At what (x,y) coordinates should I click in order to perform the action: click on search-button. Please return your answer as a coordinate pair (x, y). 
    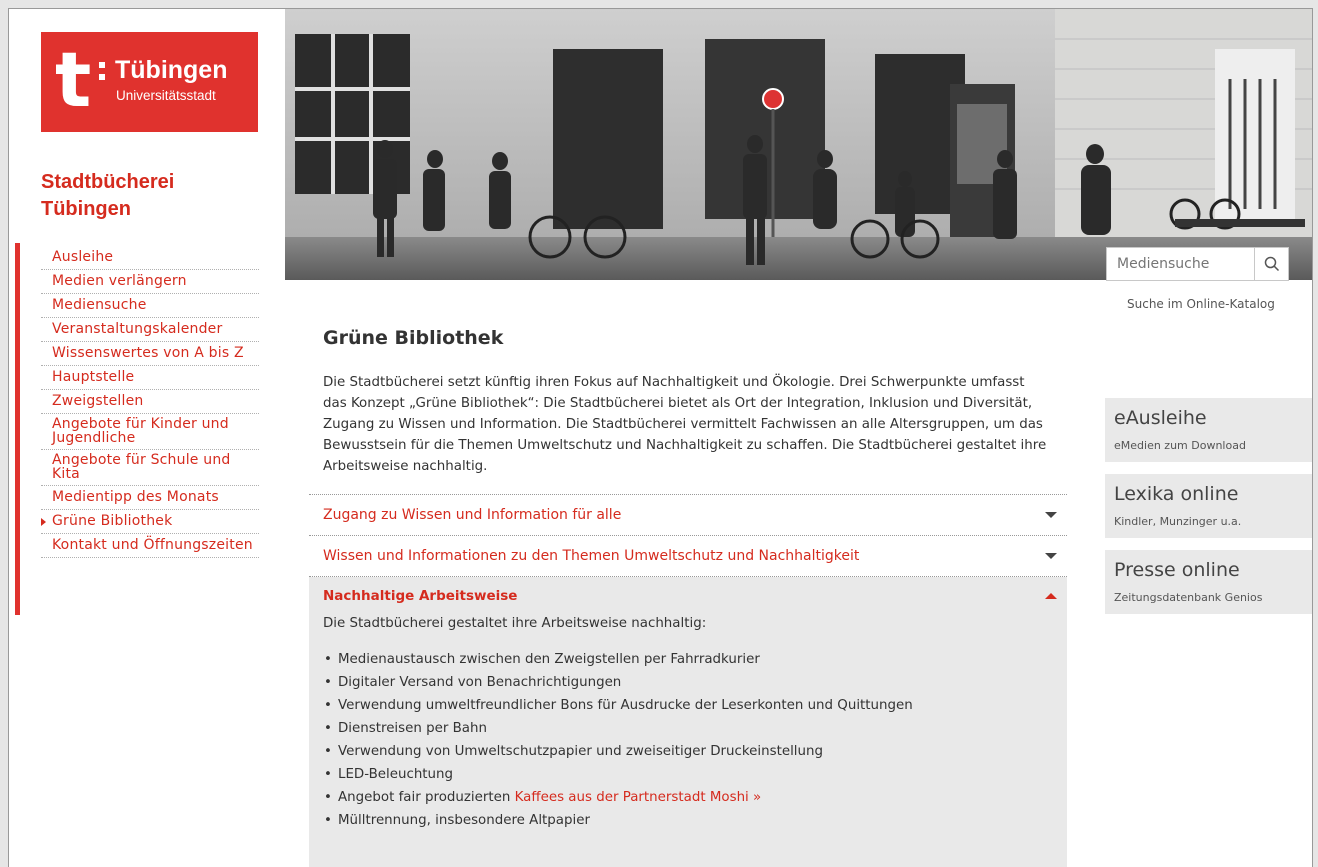
    Looking at the image, I should click on (1271, 264).